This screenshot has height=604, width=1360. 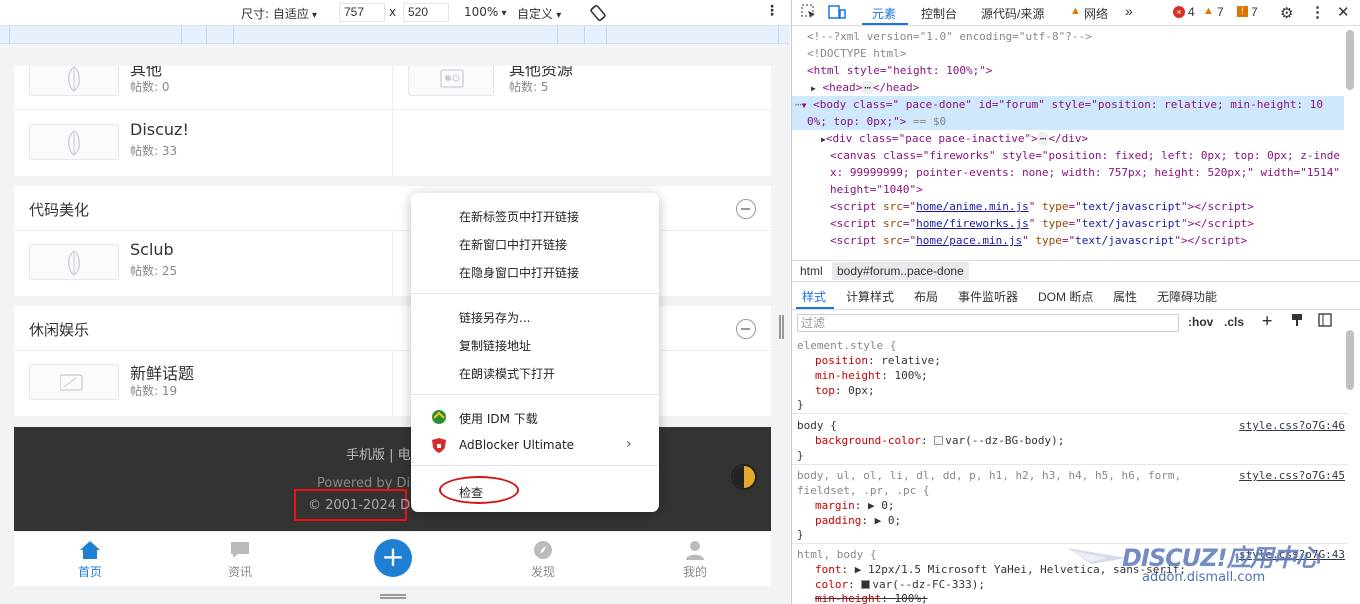 What do you see at coordinates (1087, 360) in the screenshot?
I see `rule-declaration: position: relative;` at bounding box center [1087, 360].